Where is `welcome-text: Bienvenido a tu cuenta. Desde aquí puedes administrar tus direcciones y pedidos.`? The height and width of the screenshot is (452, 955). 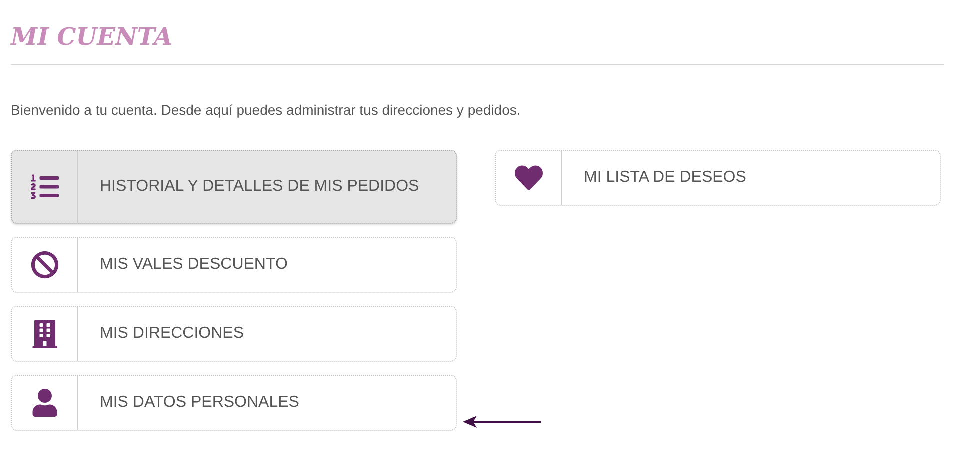 welcome-text: Bienvenido a tu cuenta. Desde aquí puedes administrar tus direcciones y pedidos. is located at coordinates (266, 110).